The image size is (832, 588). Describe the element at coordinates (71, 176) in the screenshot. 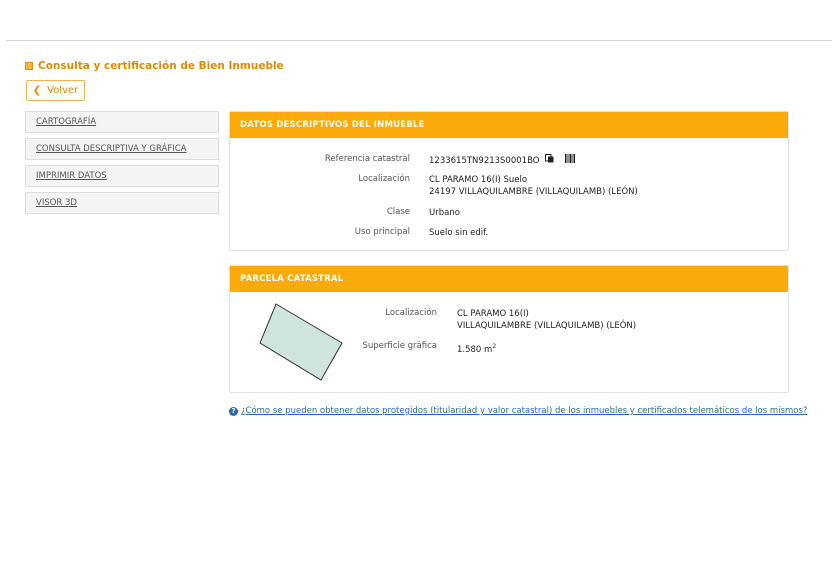

I see `sidebar-item-label: IMPRIMIR DATOS` at that location.